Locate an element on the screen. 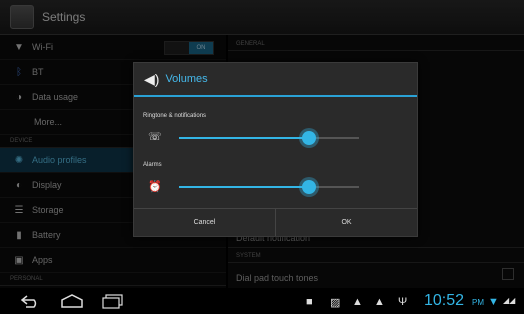 The image size is (524, 314). ok-button: OK is located at coordinates (346, 222).